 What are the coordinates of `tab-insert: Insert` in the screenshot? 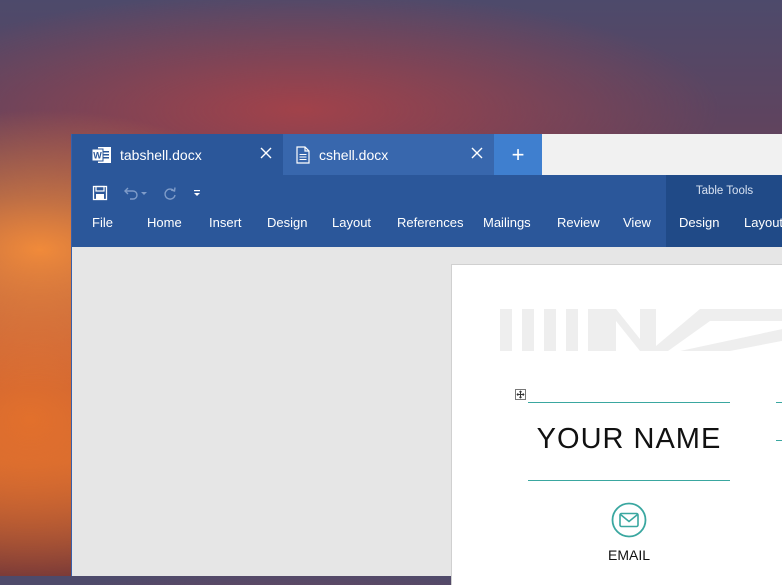 It's located at (225, 222).